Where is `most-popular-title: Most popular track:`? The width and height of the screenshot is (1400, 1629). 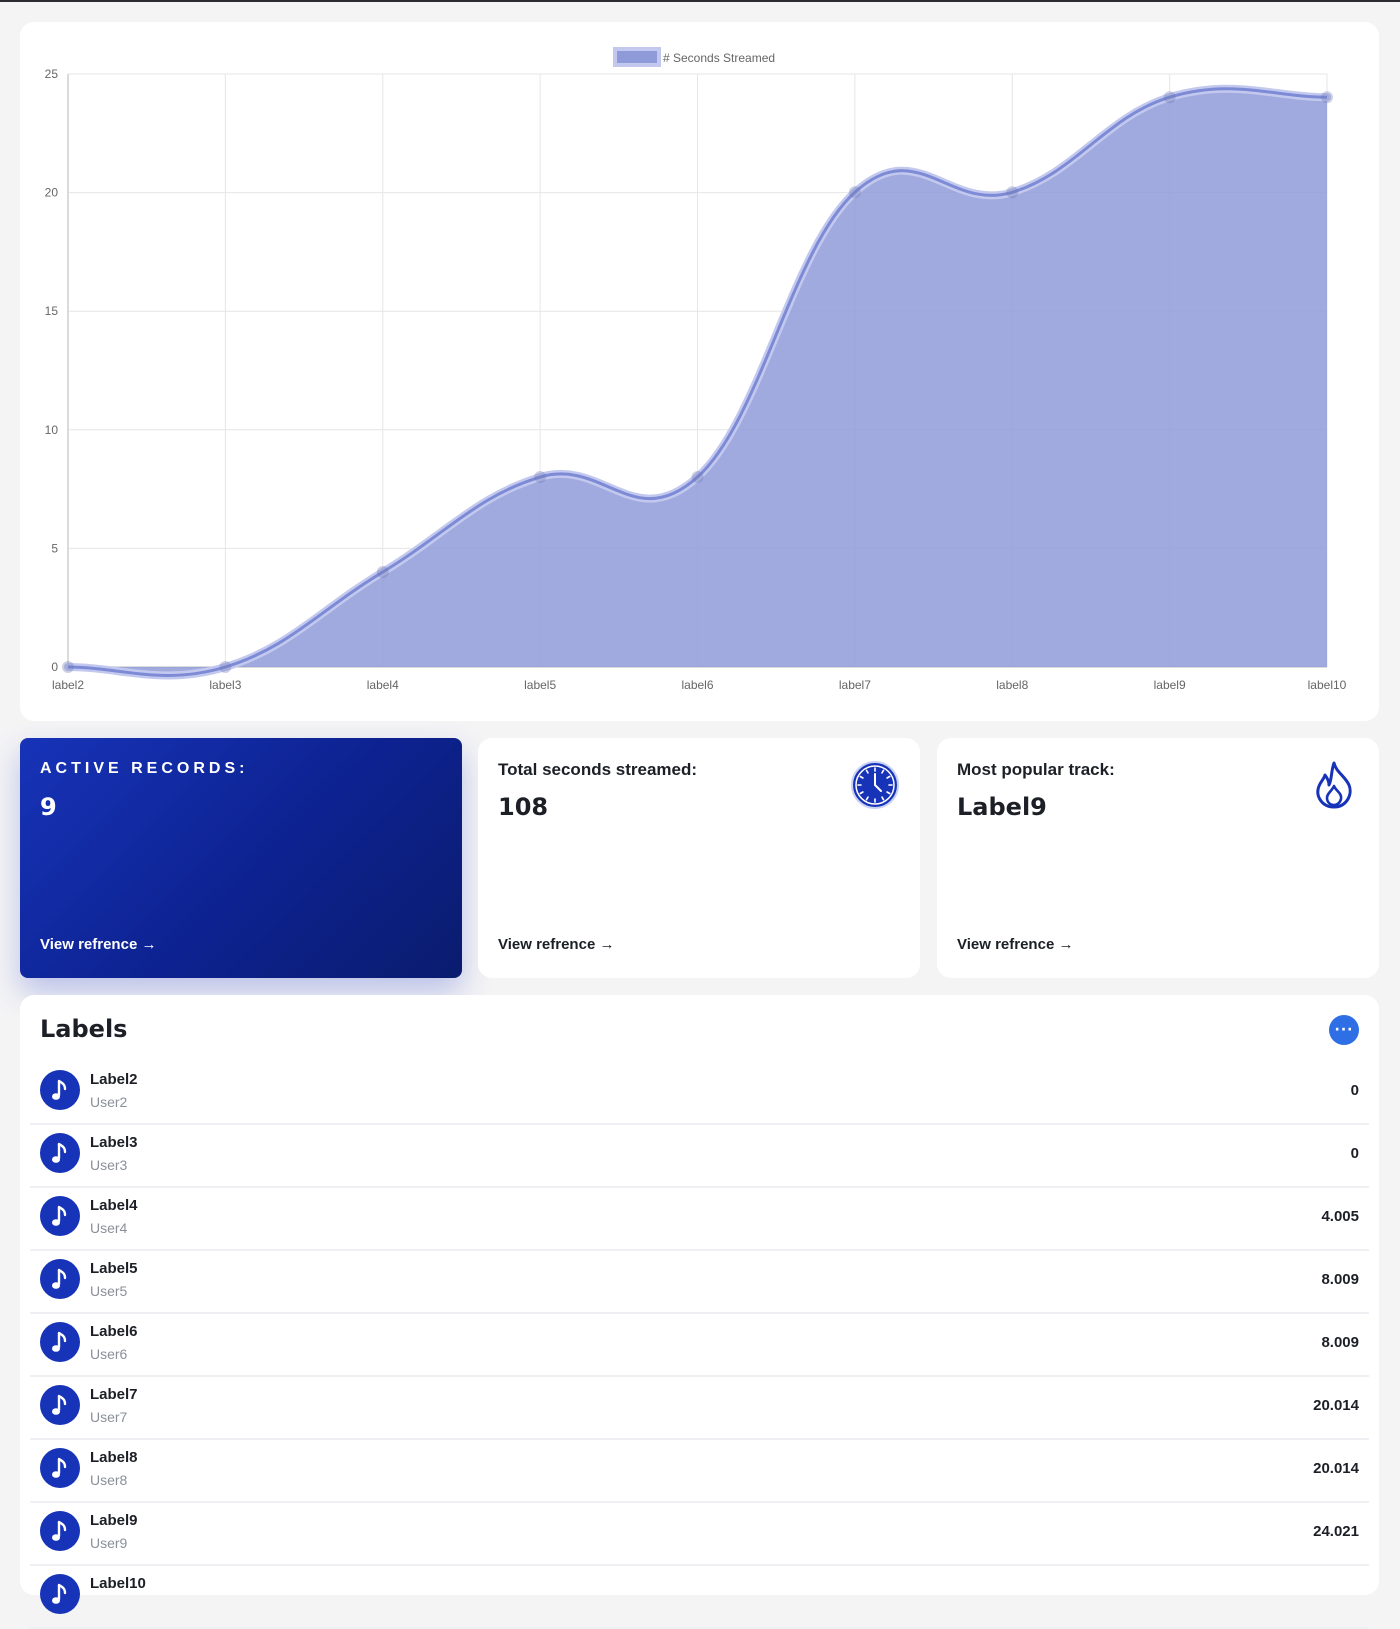 most-popular-title: Most popular track: is located at coordinates (1036, 769).